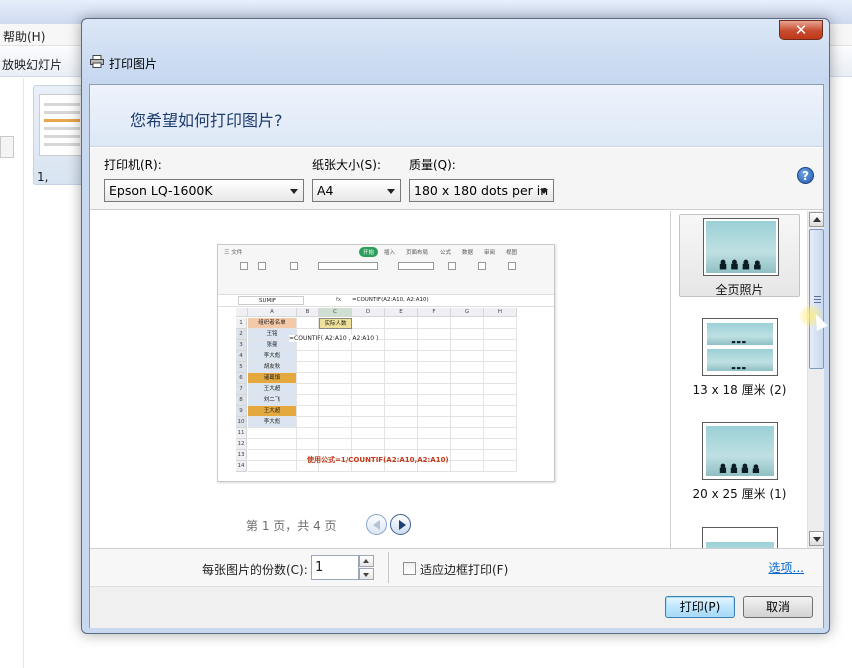 This screenshot has height=668, width=852. I want to click on cancel-button: 取消, so click(778, 607).